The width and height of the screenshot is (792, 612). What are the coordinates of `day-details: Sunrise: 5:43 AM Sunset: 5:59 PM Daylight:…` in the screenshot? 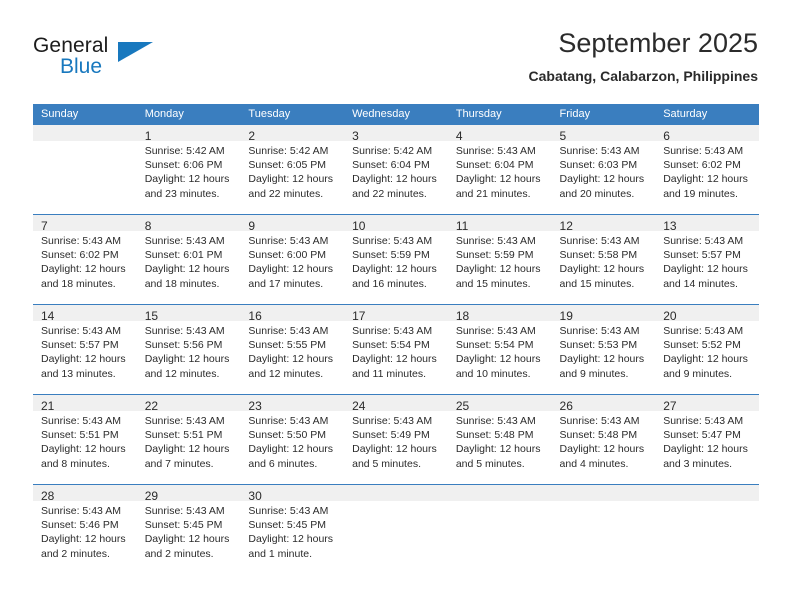 It's located at (500, 261).